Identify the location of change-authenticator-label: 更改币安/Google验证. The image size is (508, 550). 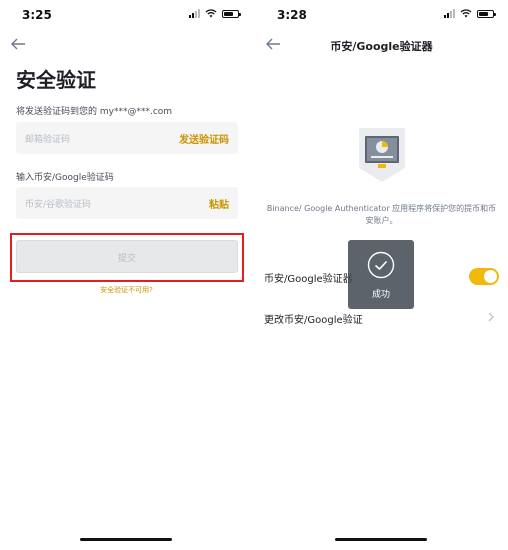
(313, 320).